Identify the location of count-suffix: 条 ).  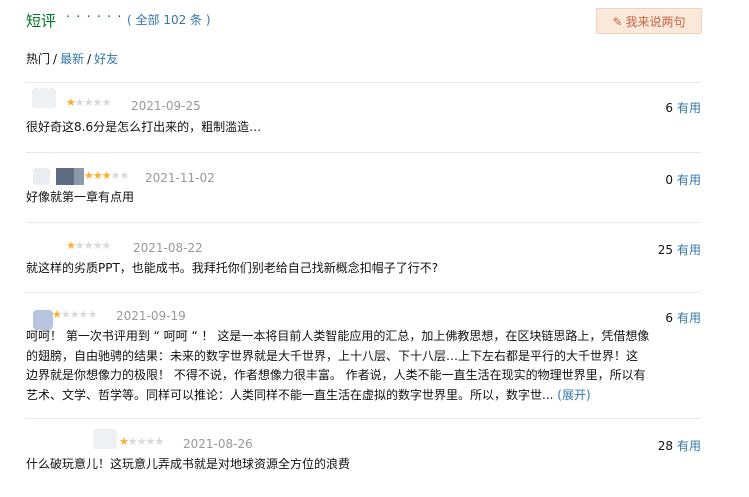
(198, 20).